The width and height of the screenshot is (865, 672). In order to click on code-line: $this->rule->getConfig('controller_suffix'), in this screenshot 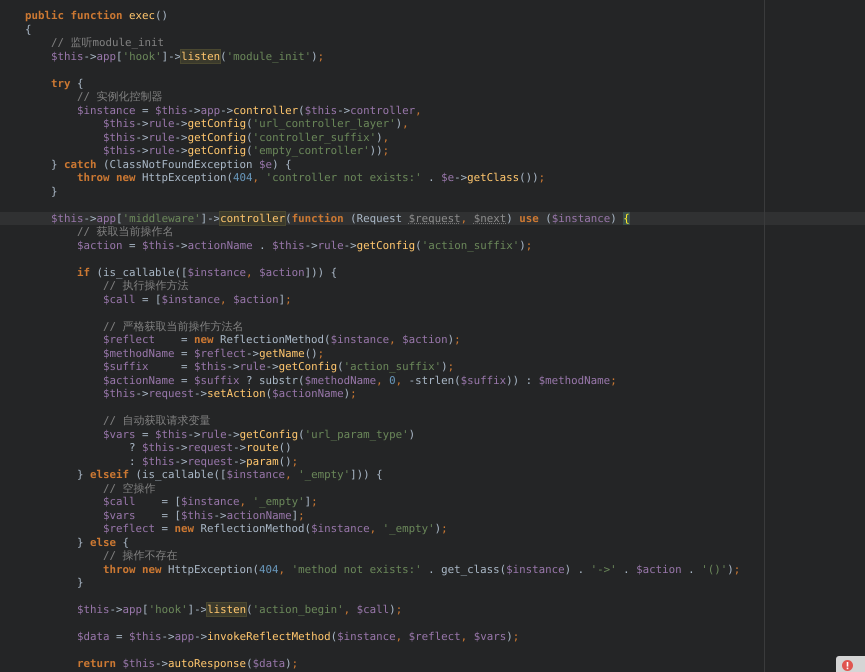, I will do `click(246, 137)`.